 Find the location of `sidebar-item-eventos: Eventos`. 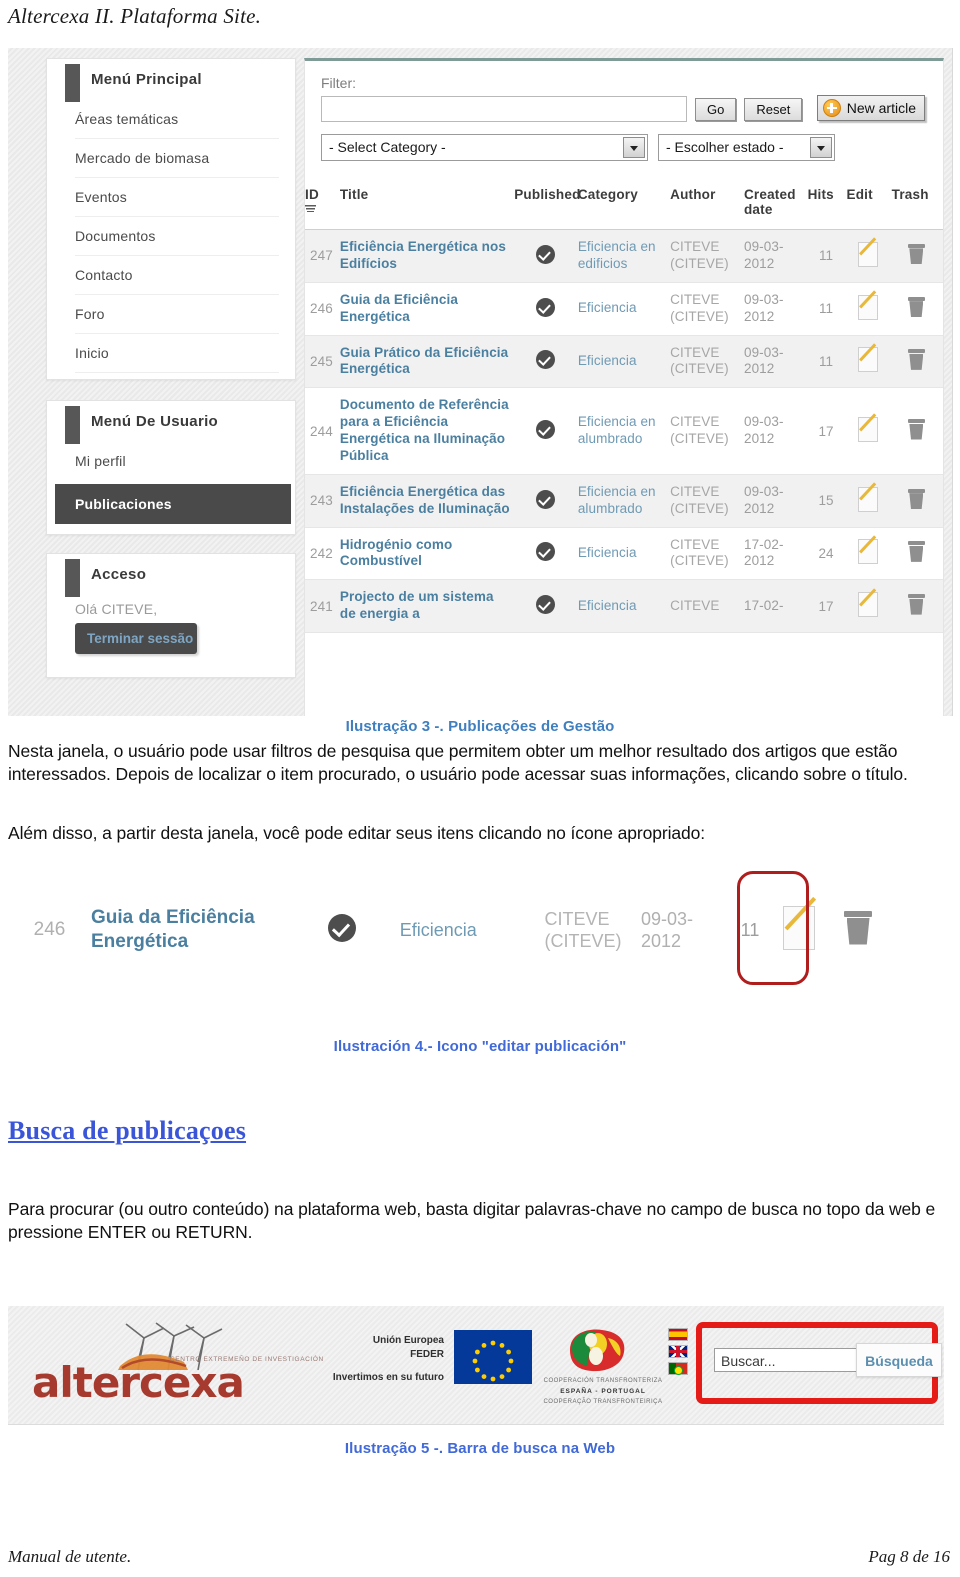

sidebar-item-eventos: Eventos is located at coordinates (177, 197).